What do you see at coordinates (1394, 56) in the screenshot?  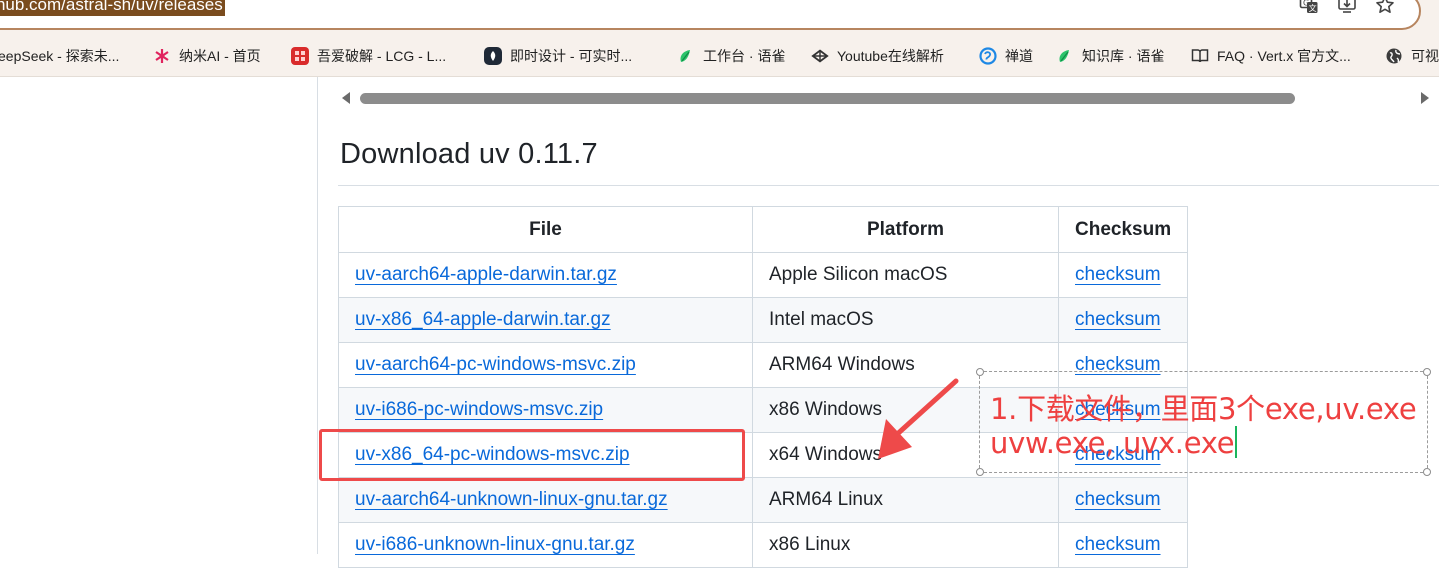 I see `globe-icon` at bounding box center [1394, 56].